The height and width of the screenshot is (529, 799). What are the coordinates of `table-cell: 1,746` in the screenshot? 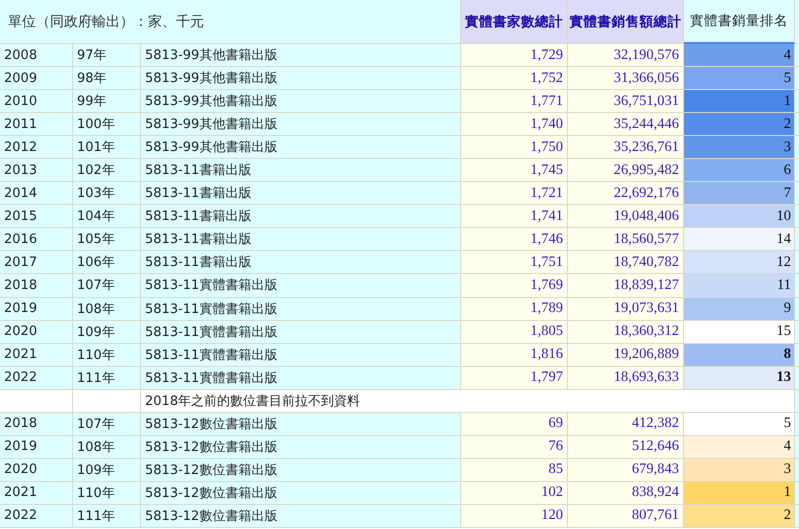 It's located at (514, 240).